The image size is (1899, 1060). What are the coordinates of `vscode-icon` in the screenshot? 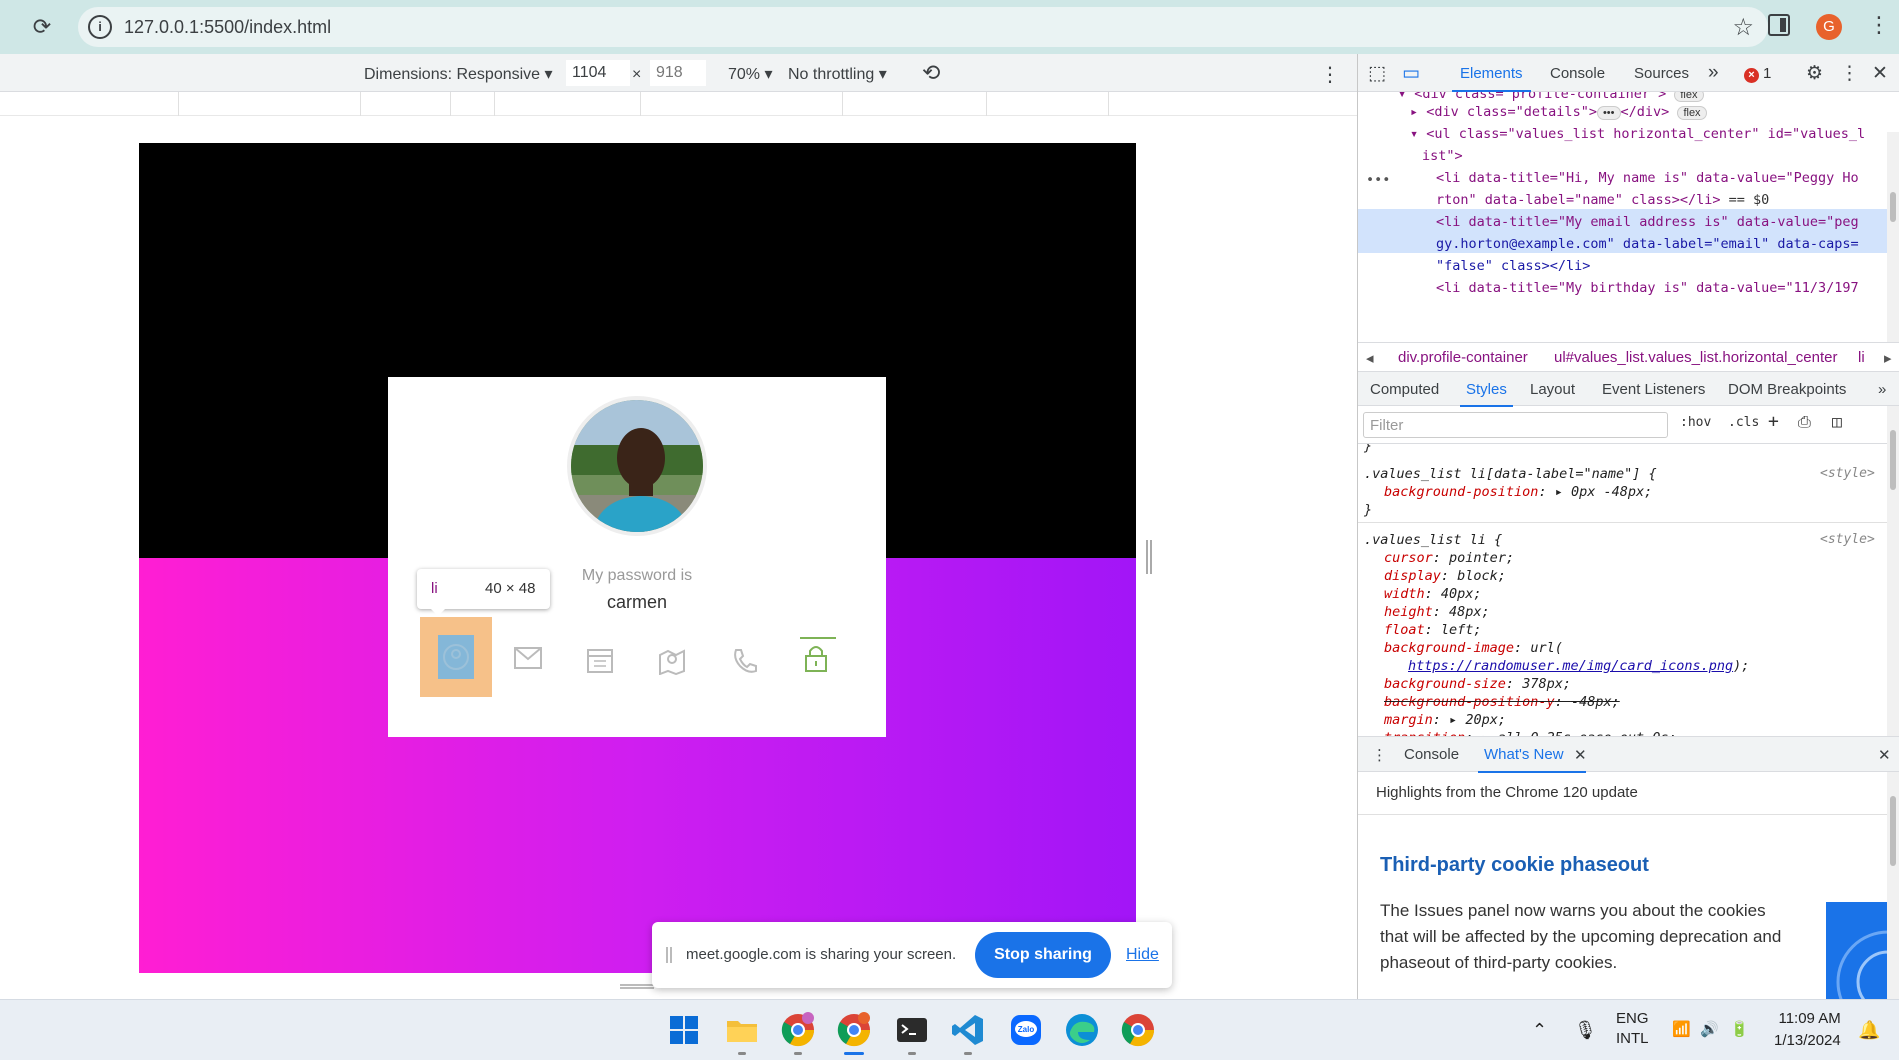 It's located at (968, 1033).